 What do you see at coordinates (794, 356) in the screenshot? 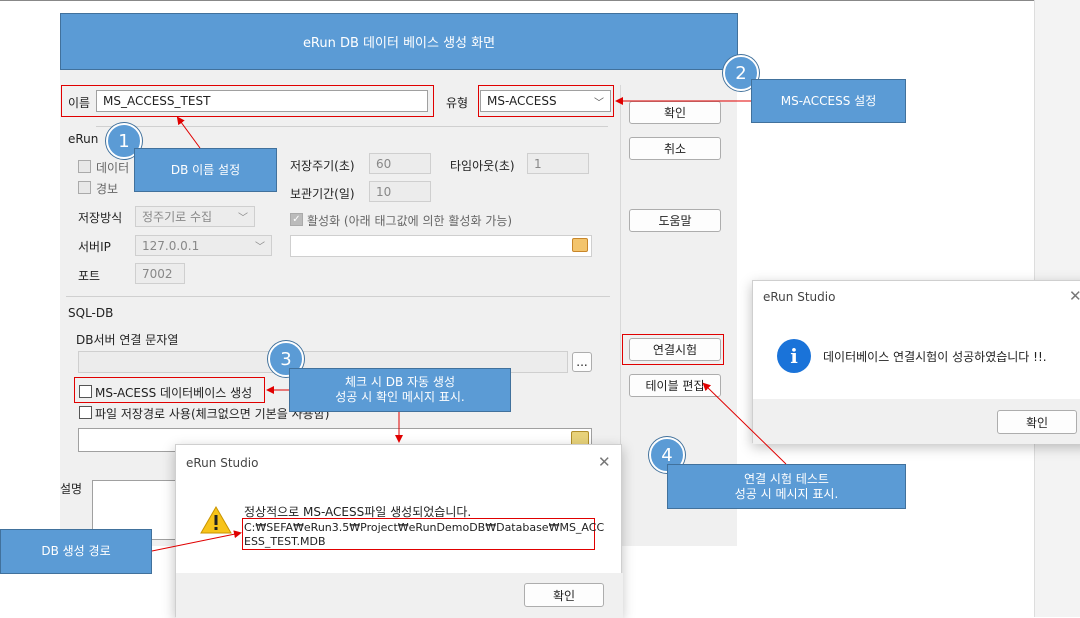
I see `info-icon: i` at bounding box center [794, 356].